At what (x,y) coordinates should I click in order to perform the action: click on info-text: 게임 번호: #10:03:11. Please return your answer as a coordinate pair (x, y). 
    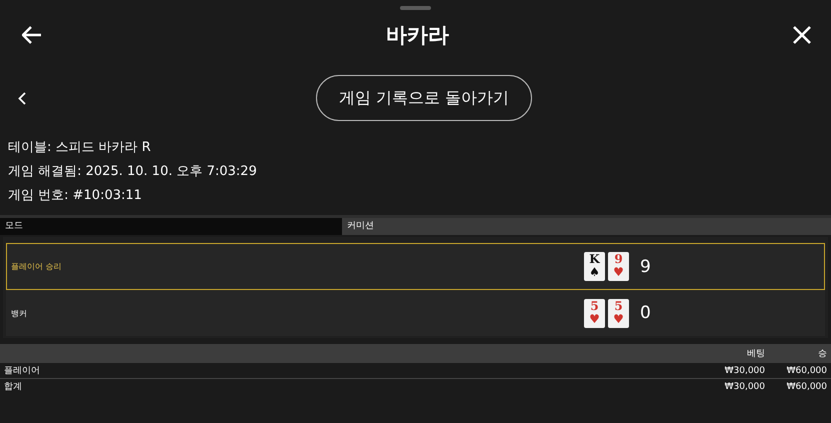
    Looking at the image, I should click on (75, 196).